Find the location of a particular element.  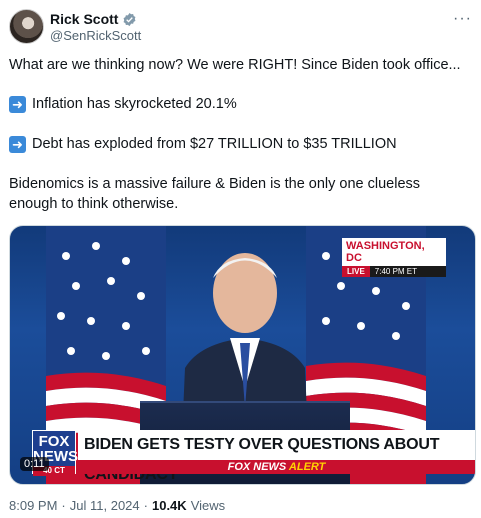

avatar is located at coordinates (26, 26).